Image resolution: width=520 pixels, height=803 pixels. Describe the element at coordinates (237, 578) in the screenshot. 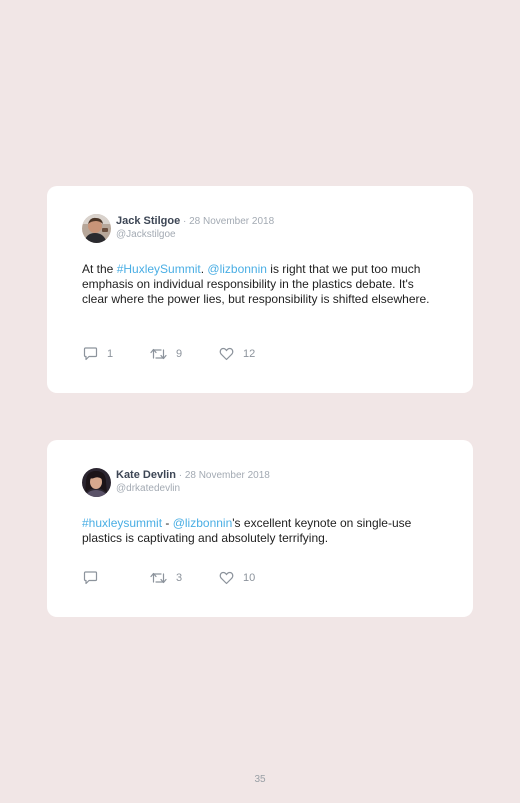

I see `like-button: 10` at that location.